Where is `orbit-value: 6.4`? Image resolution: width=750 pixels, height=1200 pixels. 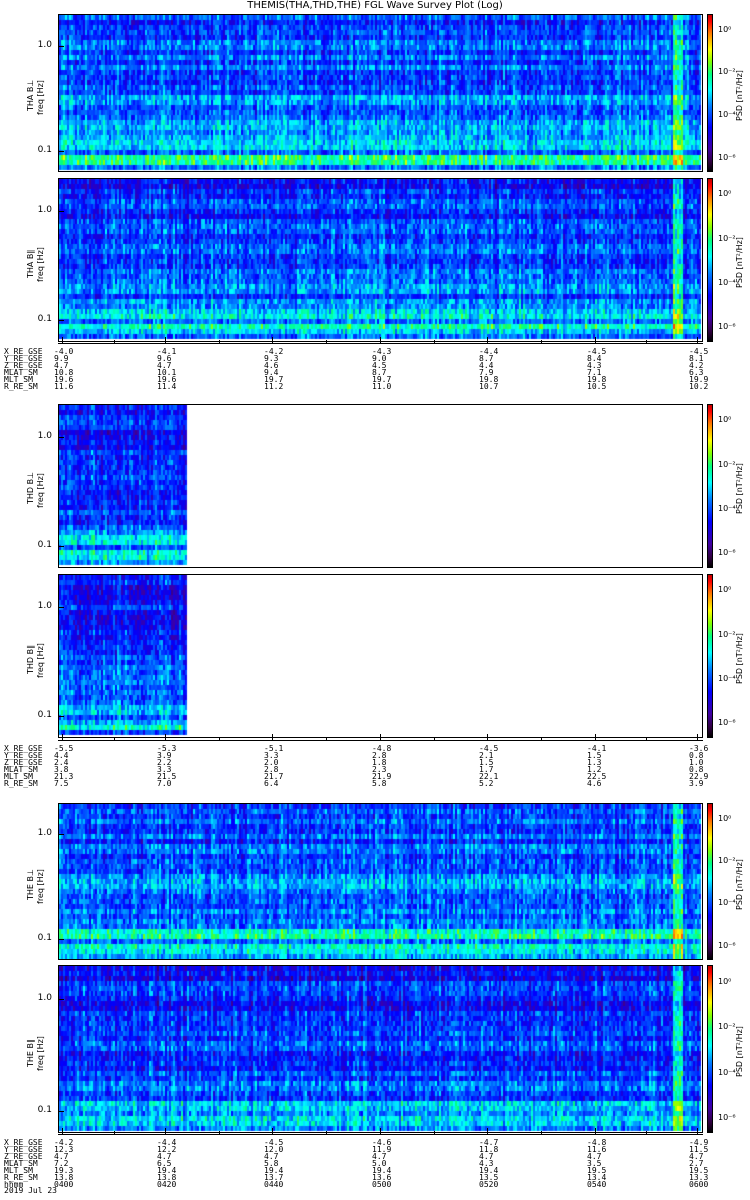 orbit-value: 6.4 is located at coordinates (271, 783).